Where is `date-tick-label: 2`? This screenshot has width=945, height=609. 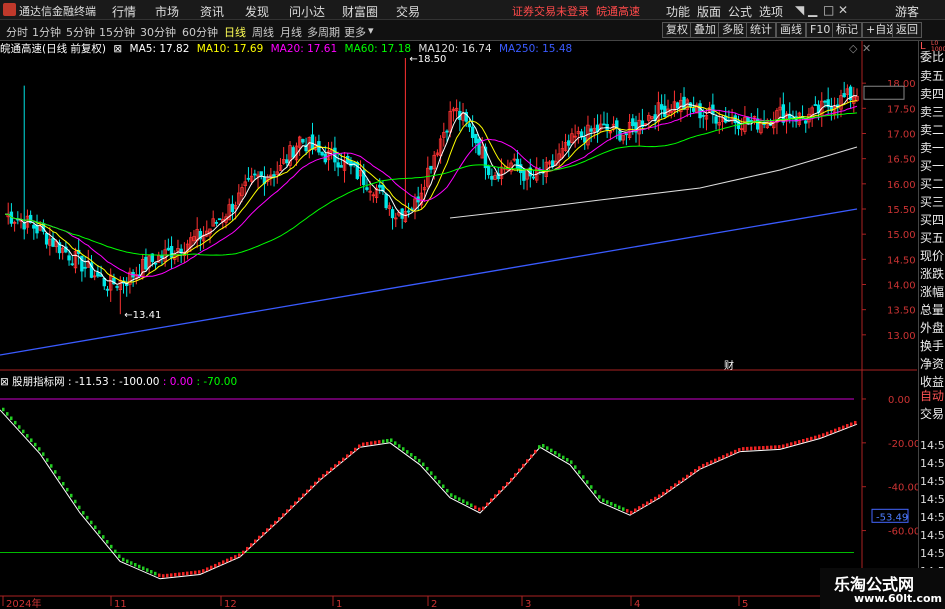 date-tick-label: 2 is located at coordinates (434, 604).